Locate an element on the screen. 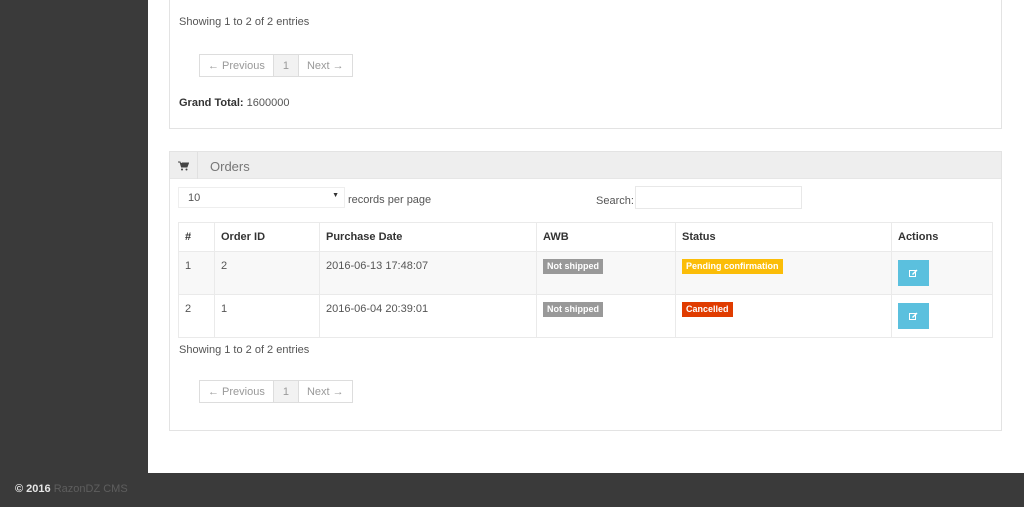 The height and width of the screenshot is (507, 1024). panel-title: Orders is located at coordinates (230, 166).